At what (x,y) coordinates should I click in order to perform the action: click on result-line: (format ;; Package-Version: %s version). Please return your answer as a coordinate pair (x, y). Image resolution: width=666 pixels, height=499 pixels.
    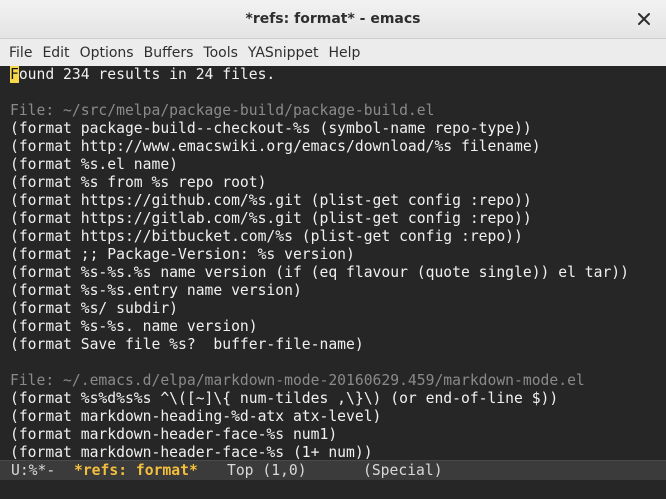
    Looking at the image, I should click on (333, 255).